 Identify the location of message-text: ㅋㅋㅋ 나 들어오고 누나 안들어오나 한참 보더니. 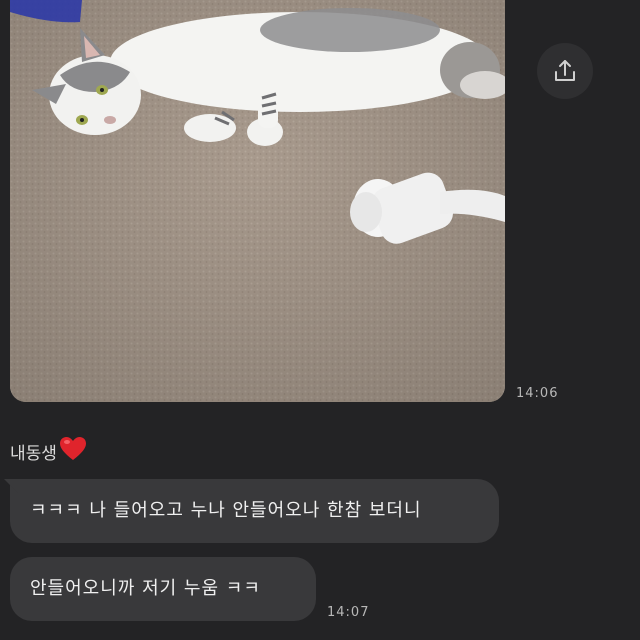
(226, 510).